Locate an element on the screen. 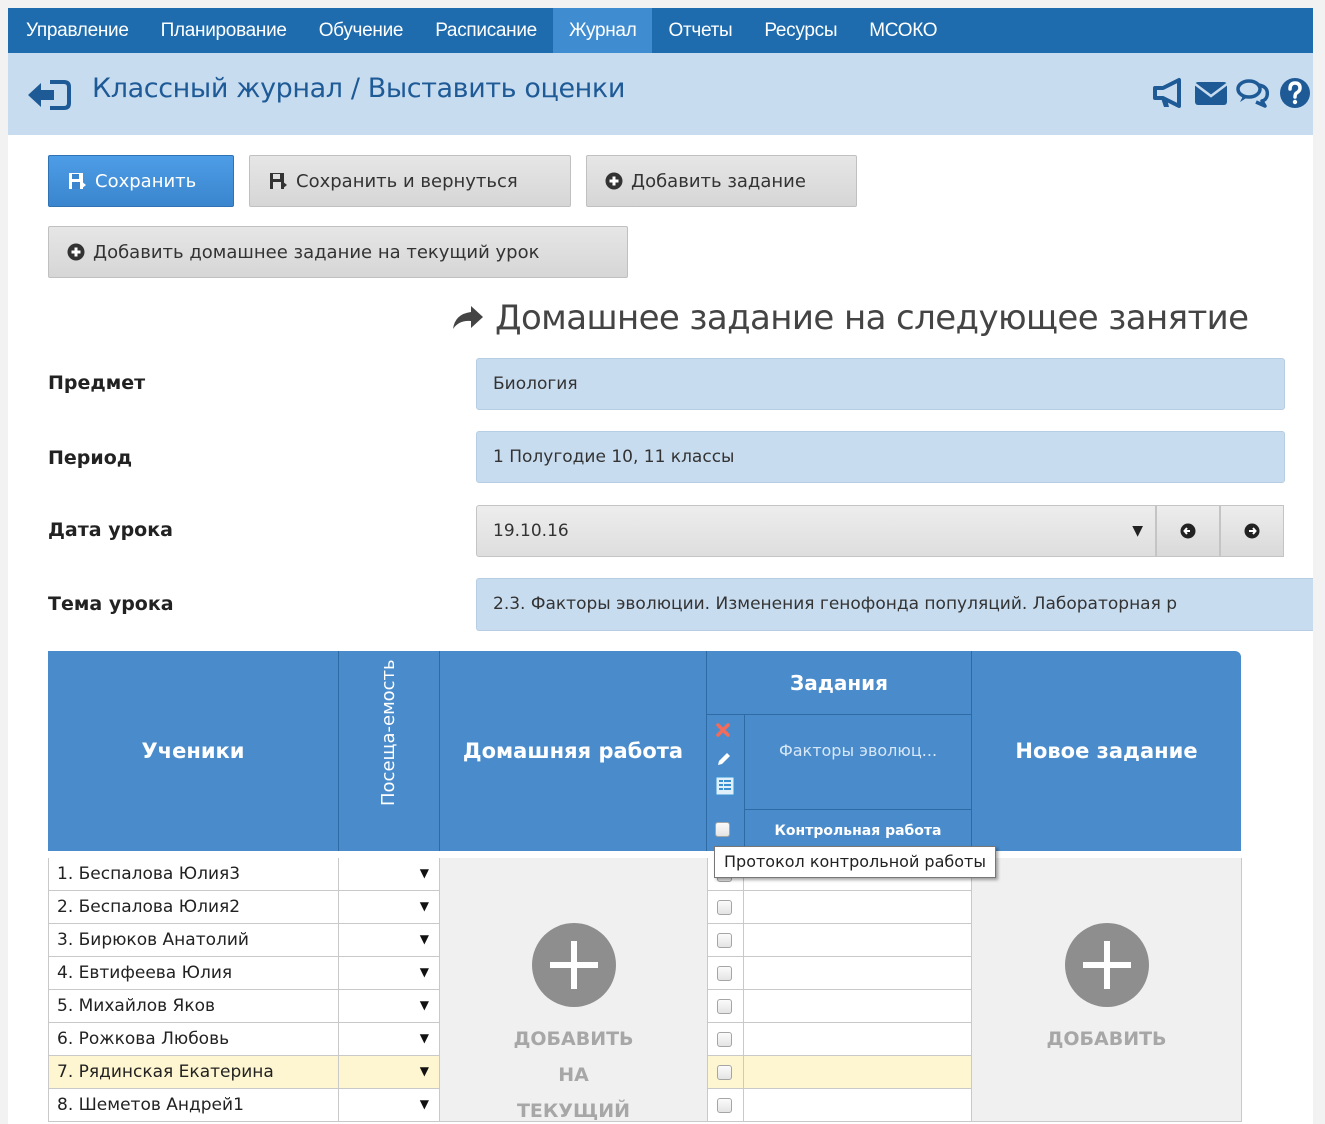 The height and width of the screenshot is (1124, 1325). homework-heading: Домашнее задание на следующее занятие is located at coordinates (850, 318).